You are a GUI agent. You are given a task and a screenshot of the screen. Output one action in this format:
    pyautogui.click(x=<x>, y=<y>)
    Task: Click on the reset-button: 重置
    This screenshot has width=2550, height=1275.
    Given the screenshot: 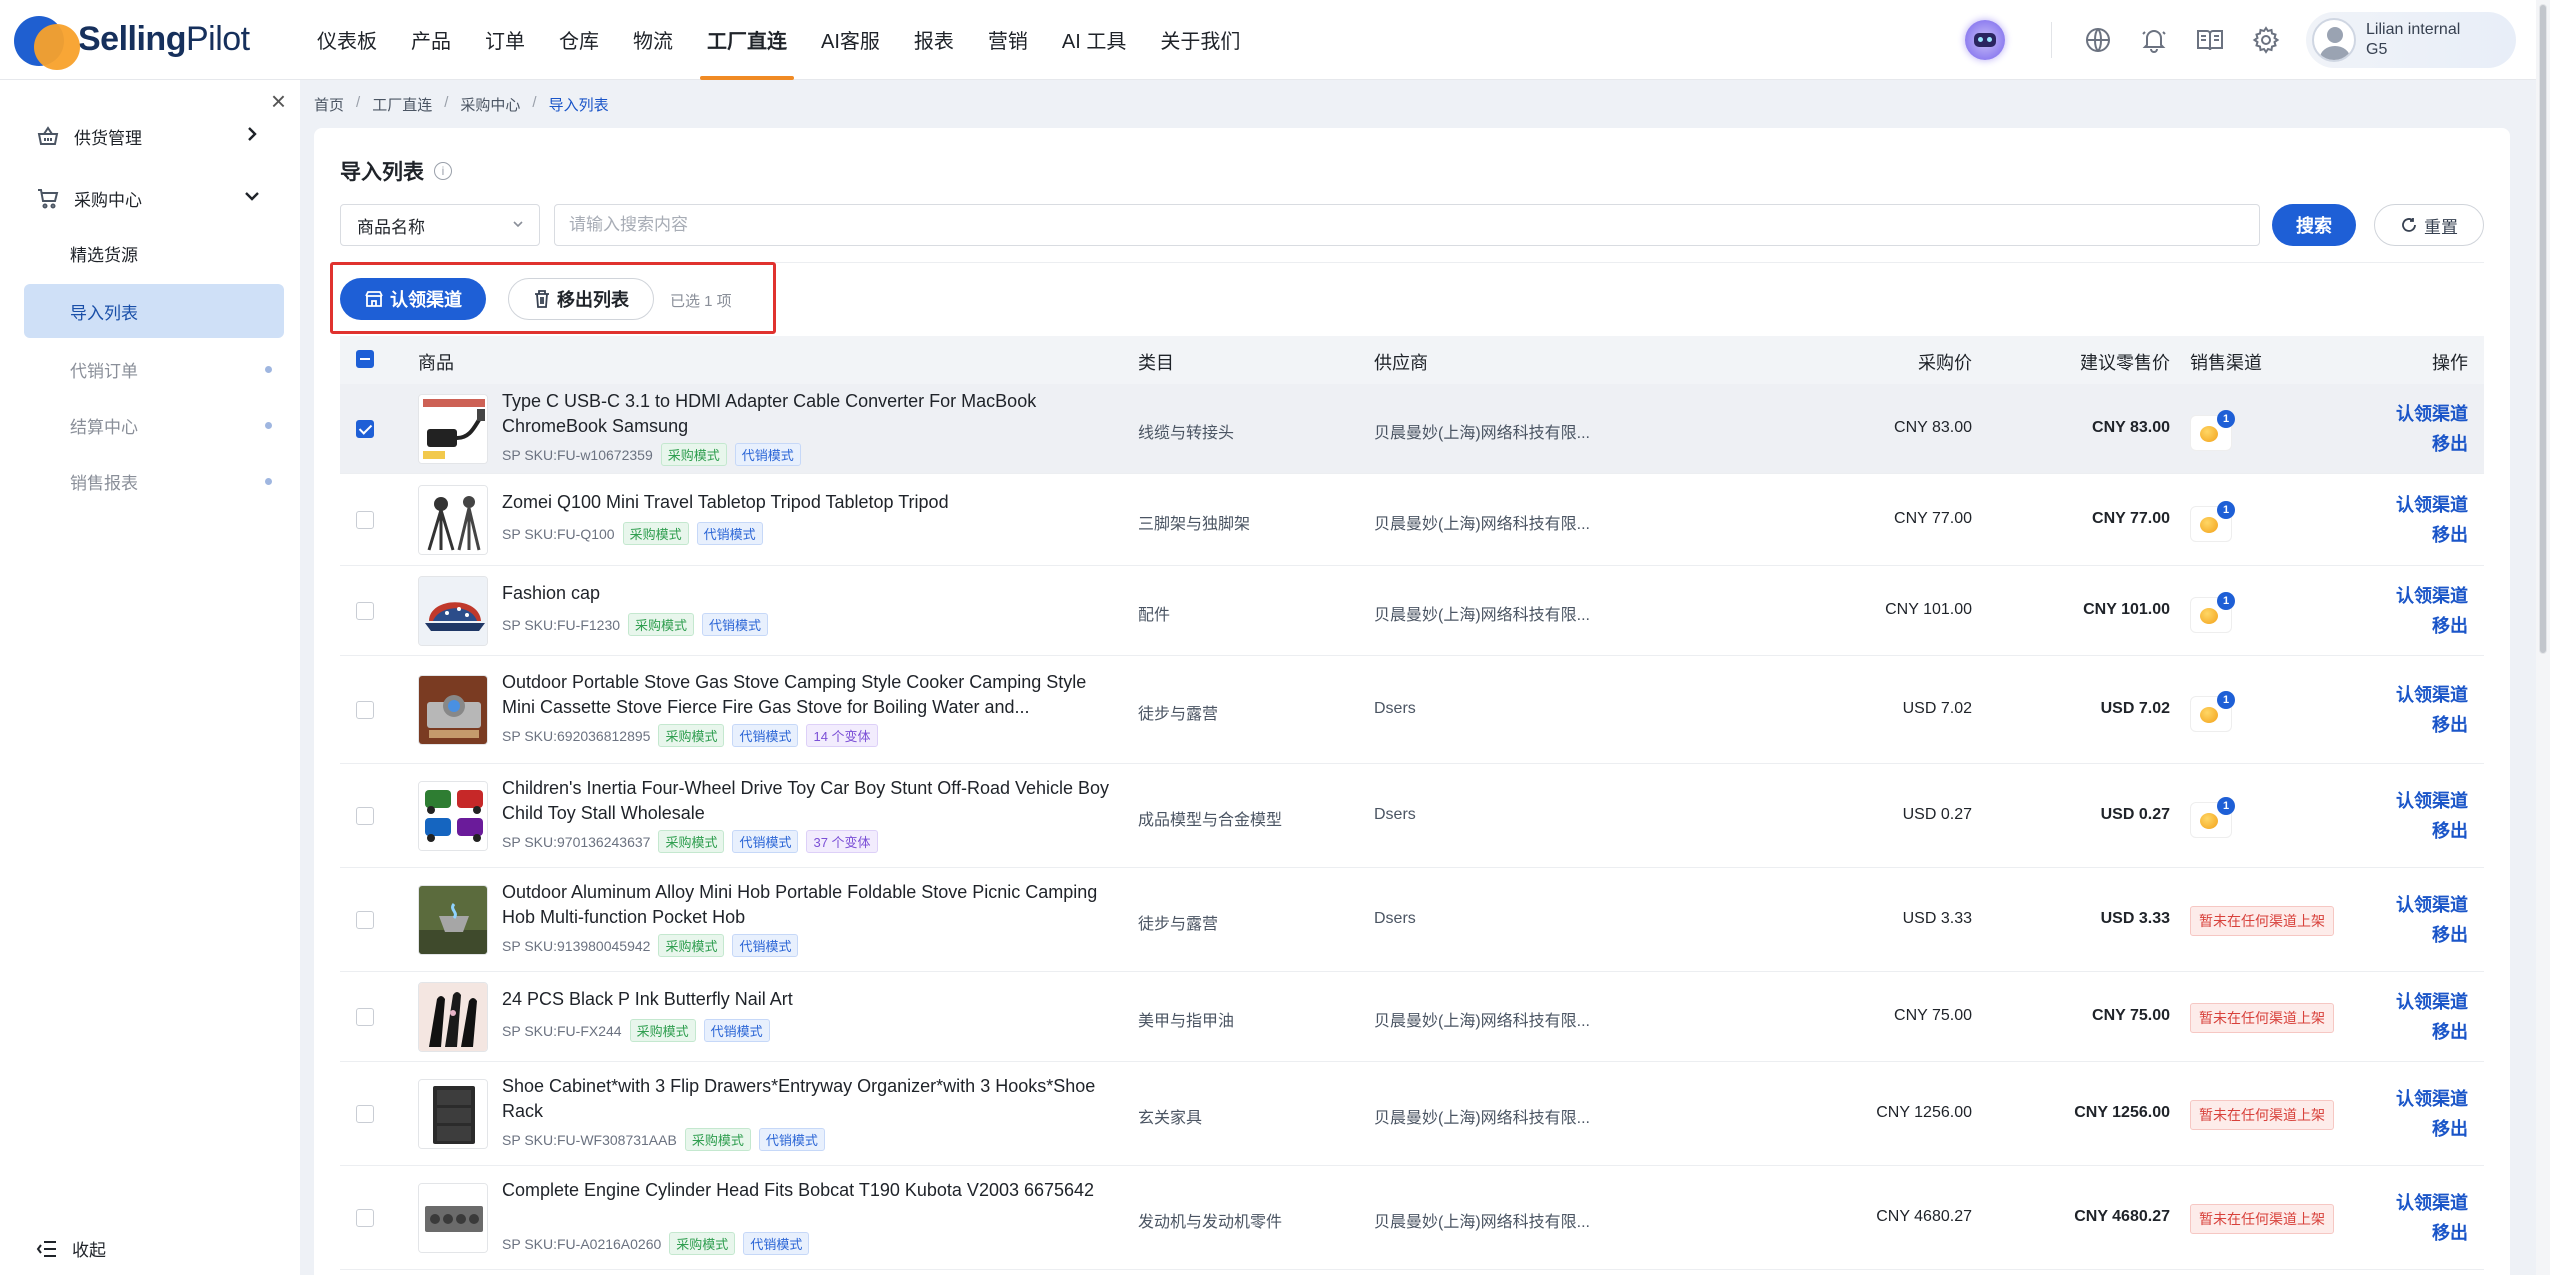 What is the action you would take?
    pyautogui.click(x=2429, y=225)
    